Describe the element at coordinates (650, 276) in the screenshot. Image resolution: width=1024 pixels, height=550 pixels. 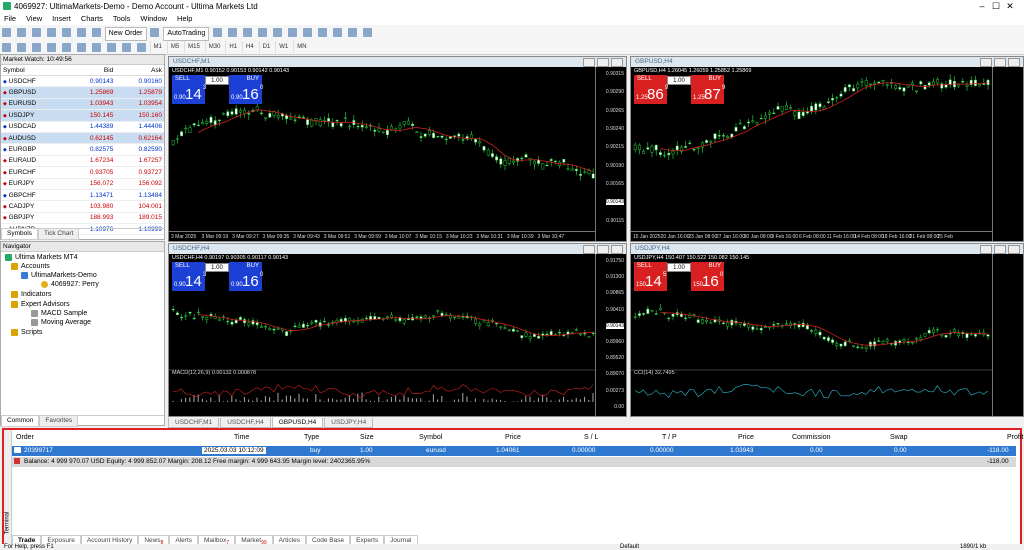
I see `sell-button: SELL 150 14 5` at that location.